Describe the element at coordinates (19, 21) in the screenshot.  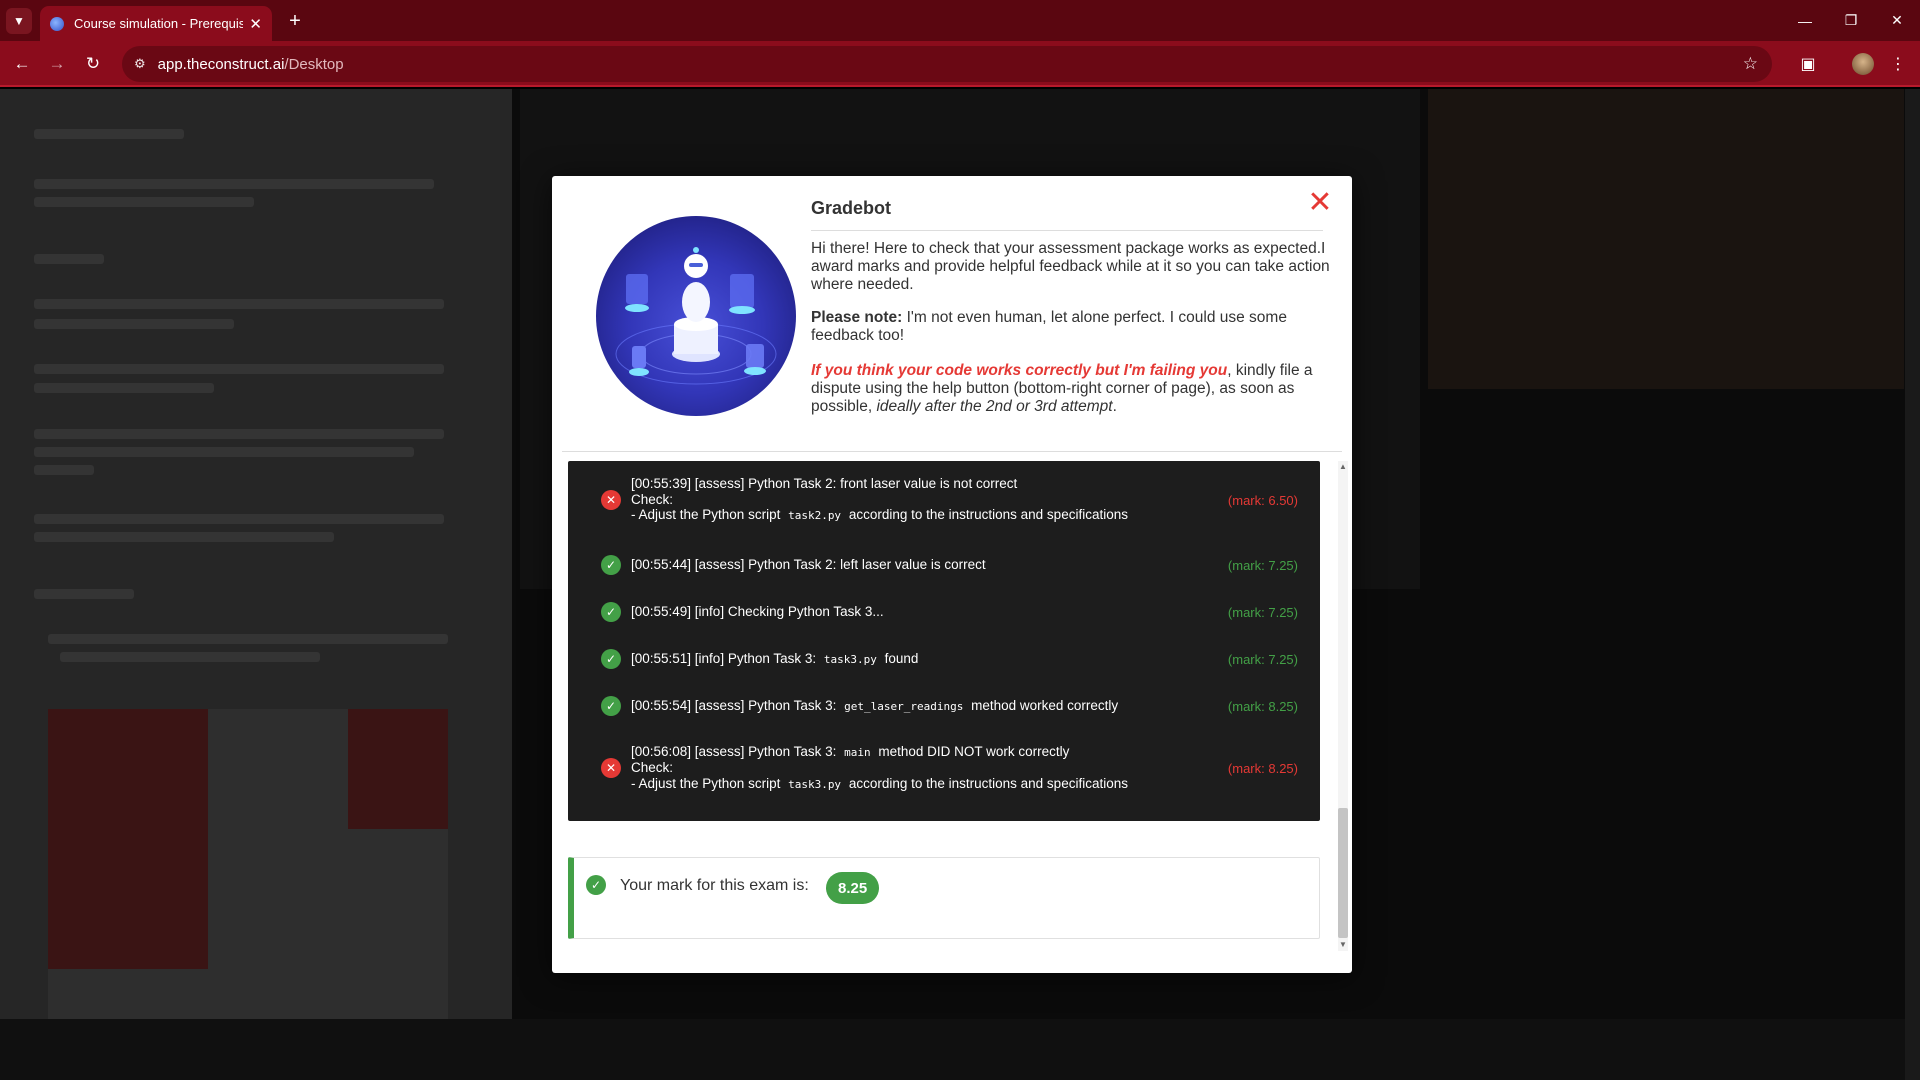
I see `tab-search-chevron-icon: ▼` at that location.